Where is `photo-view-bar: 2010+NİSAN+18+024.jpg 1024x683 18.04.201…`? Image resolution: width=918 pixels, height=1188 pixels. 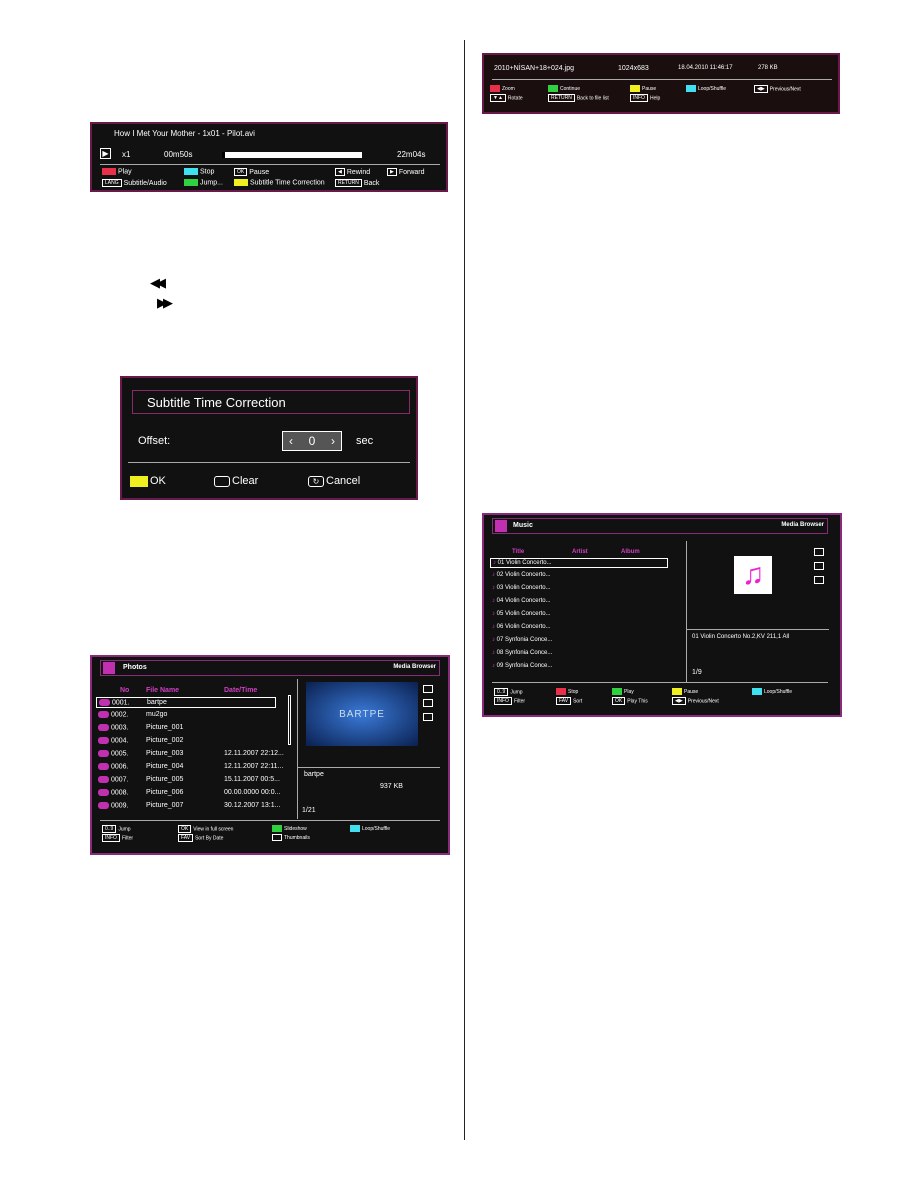
photo-view-bar: 2010+NİSAN+18+024.jpg 1024x683 18.04.201… is located at coordinates (661, 83).